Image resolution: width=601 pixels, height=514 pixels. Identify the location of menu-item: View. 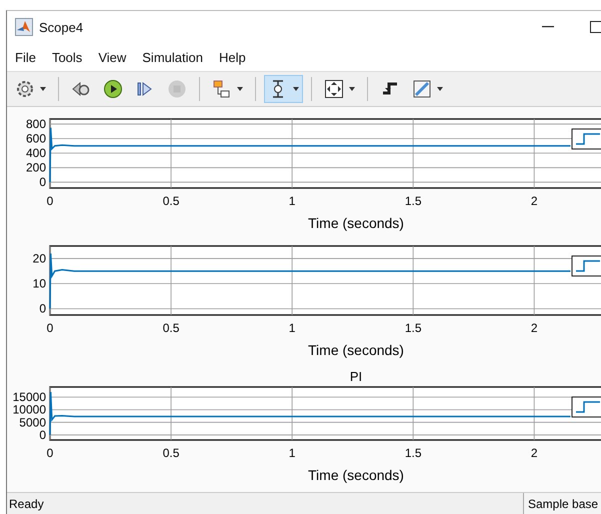
(112, 57).